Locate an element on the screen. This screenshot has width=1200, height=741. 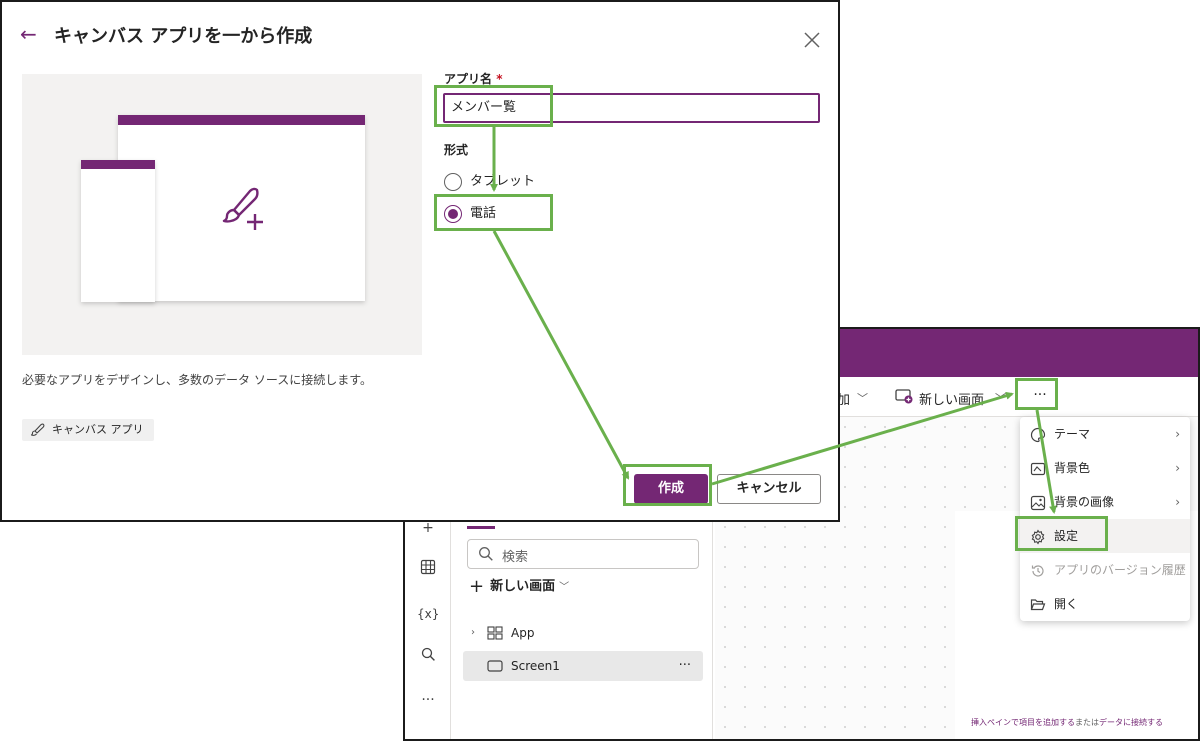
tablet-label: タブレット is located at coordinates (503, 181).